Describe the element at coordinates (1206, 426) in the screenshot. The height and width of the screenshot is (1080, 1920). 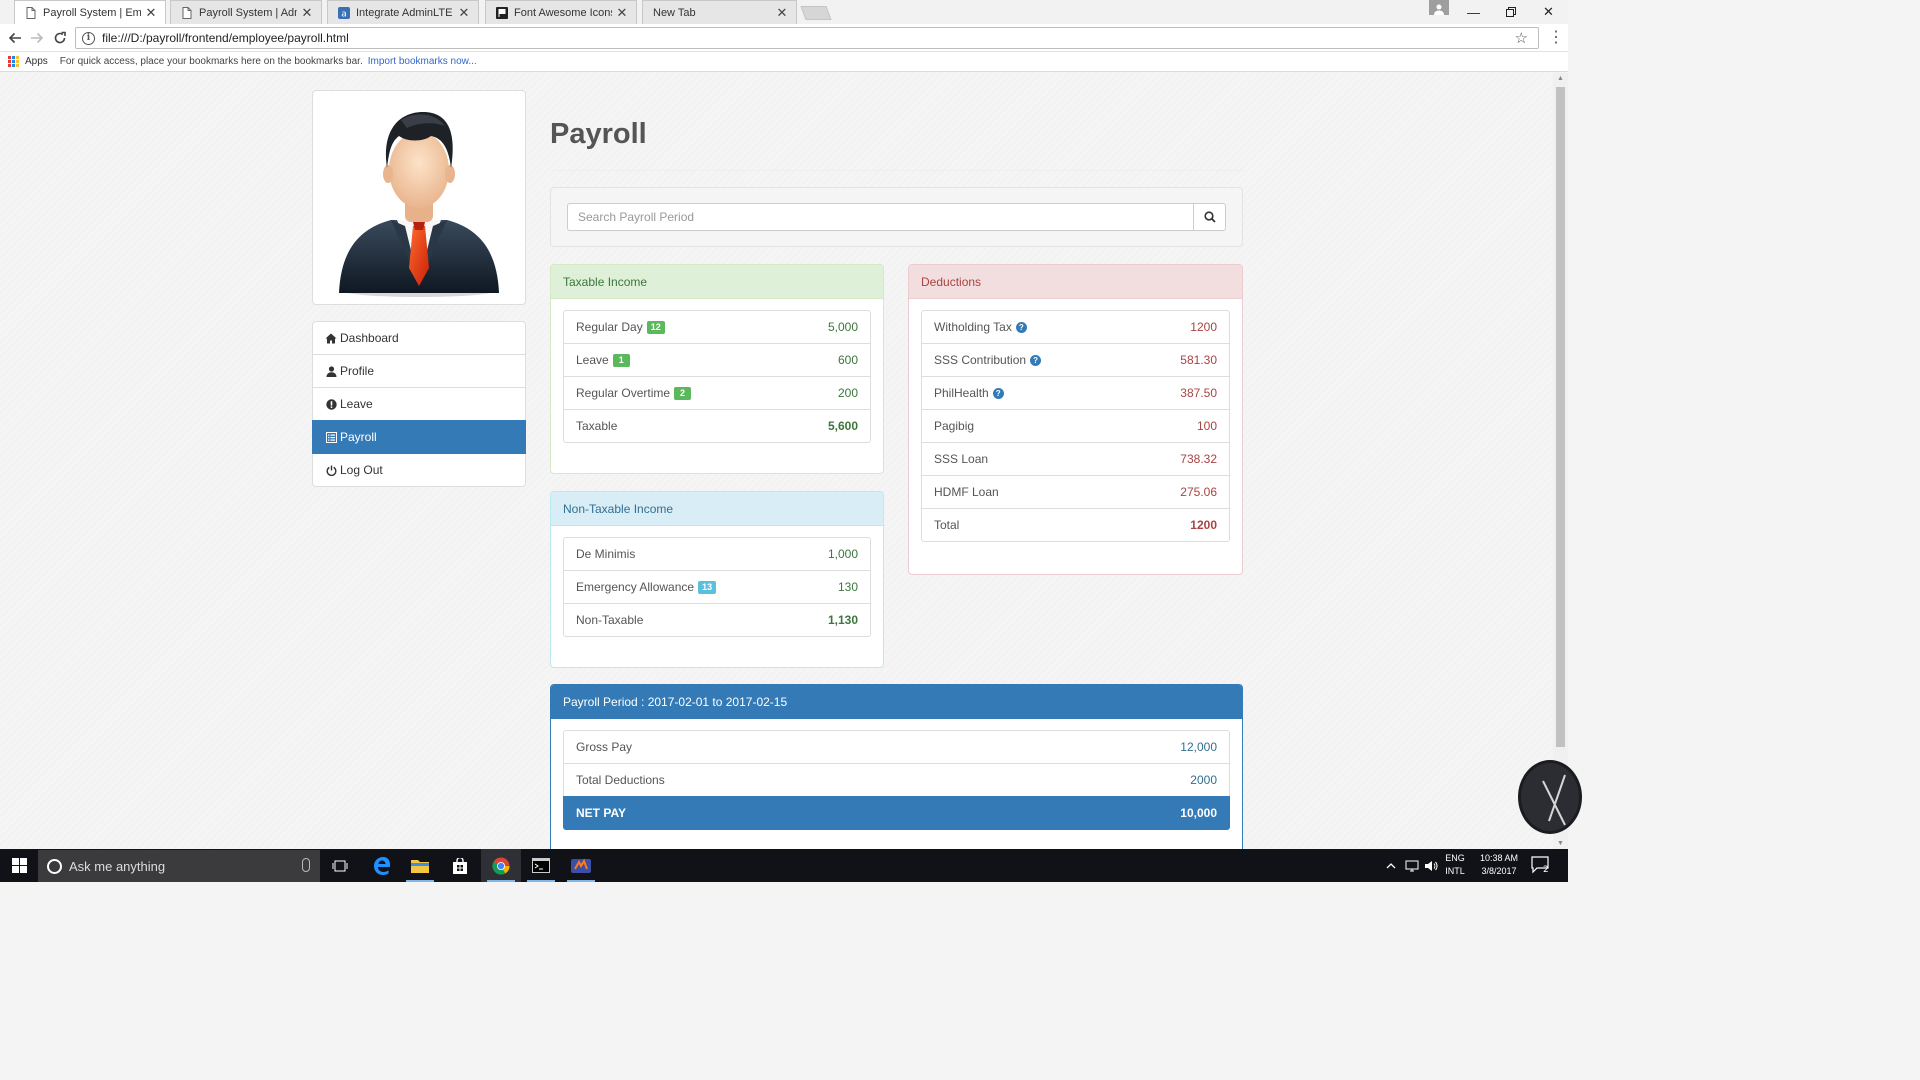
I see `amount: 100` at that location.